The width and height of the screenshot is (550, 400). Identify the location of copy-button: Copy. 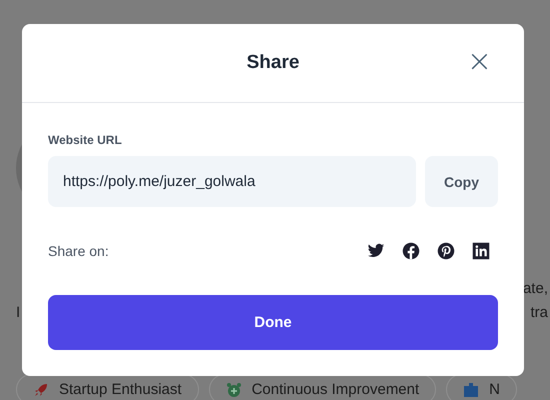
(461, 181).